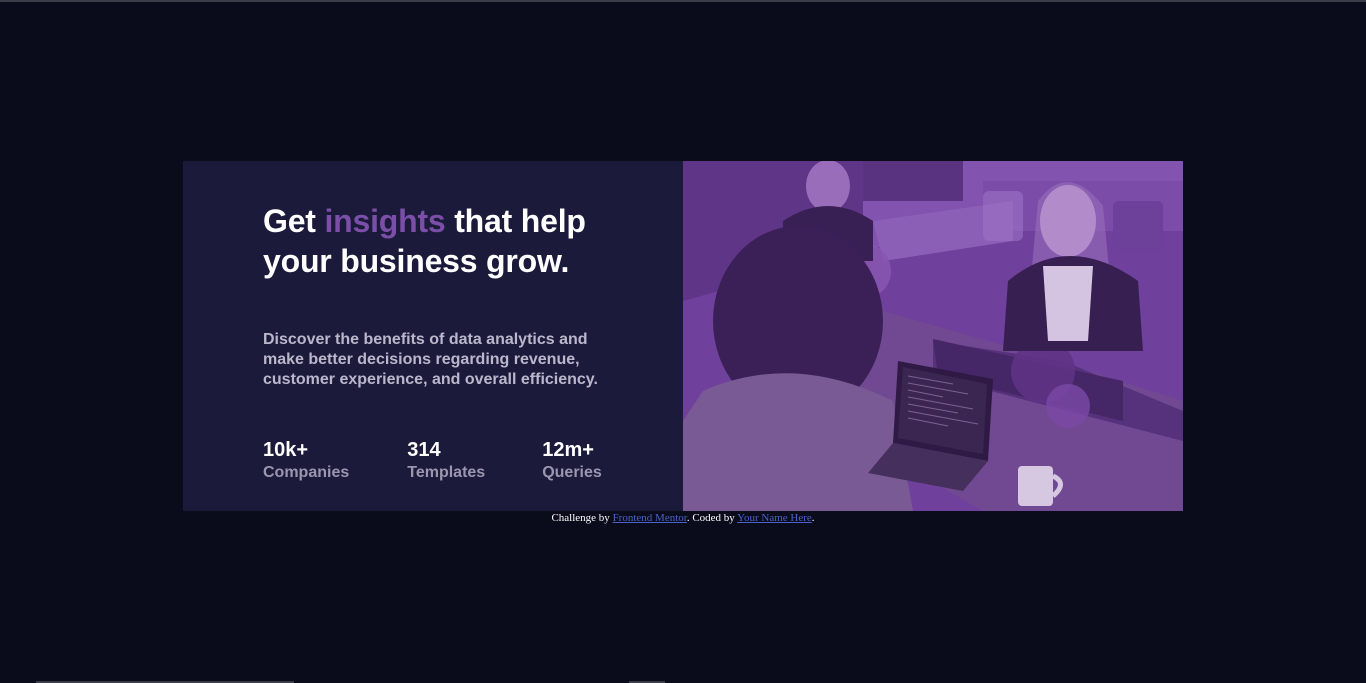 This screenshot has width=1366, height=683. Describe the element at coordinates (712, 518) in the screenshot. I see `attribution-middle: . Coded by` at that location.